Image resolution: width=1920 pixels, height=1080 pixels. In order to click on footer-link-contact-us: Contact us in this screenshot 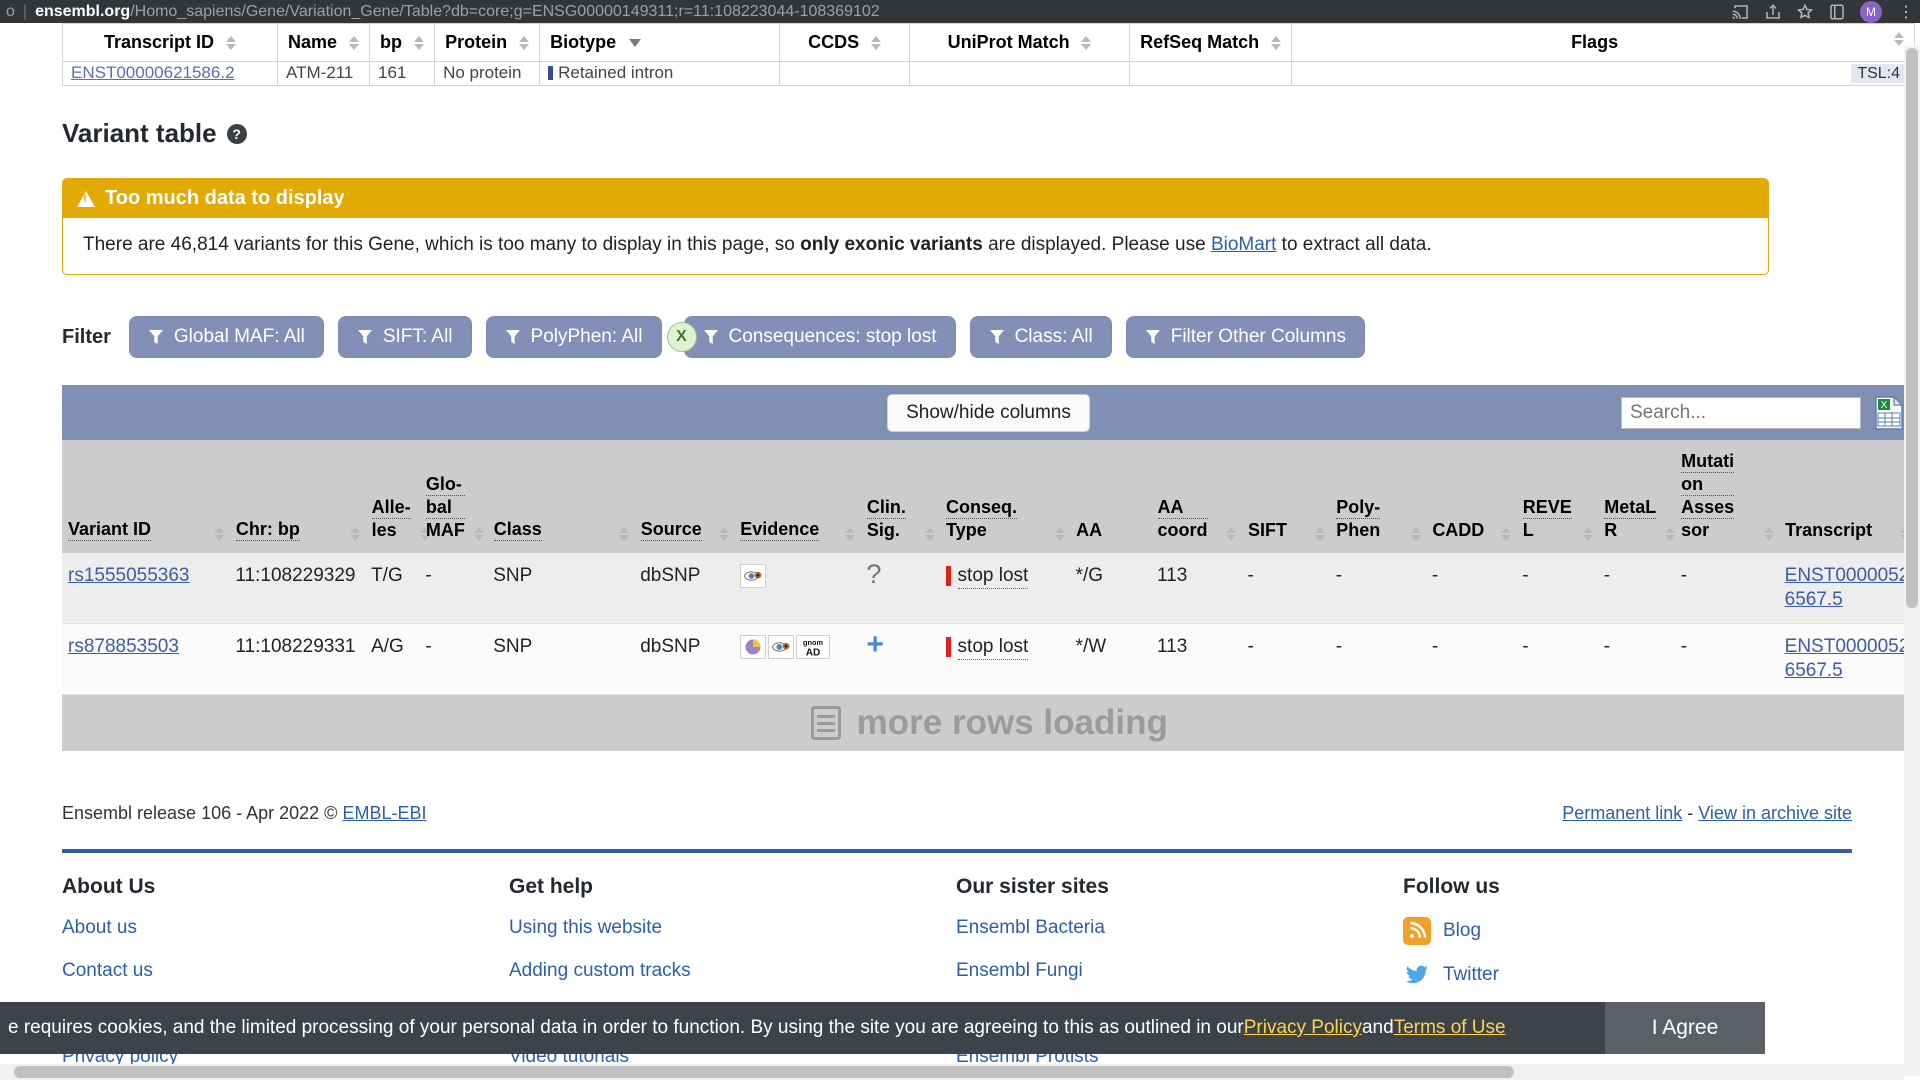, I will do `click(285, 971)`.